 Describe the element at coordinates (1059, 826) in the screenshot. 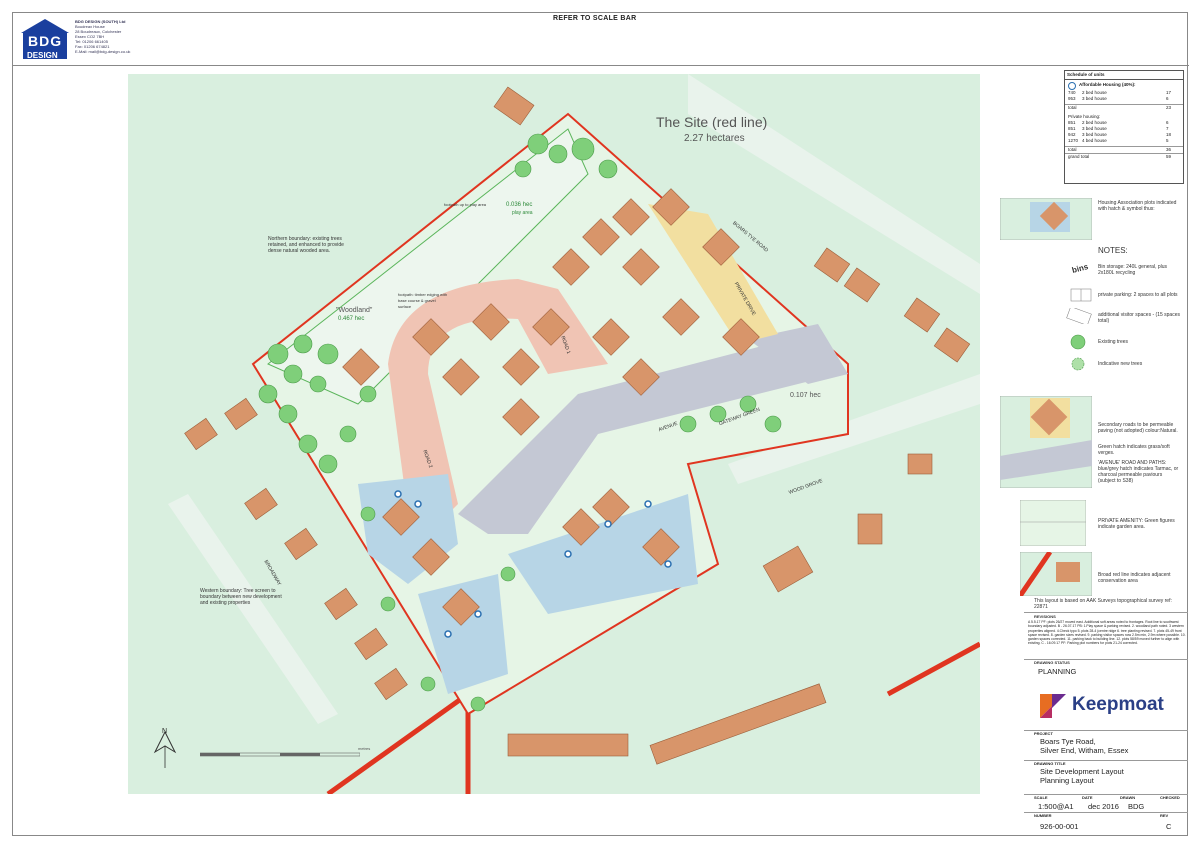

I see `drawing-number: 926-00-001` at that location.